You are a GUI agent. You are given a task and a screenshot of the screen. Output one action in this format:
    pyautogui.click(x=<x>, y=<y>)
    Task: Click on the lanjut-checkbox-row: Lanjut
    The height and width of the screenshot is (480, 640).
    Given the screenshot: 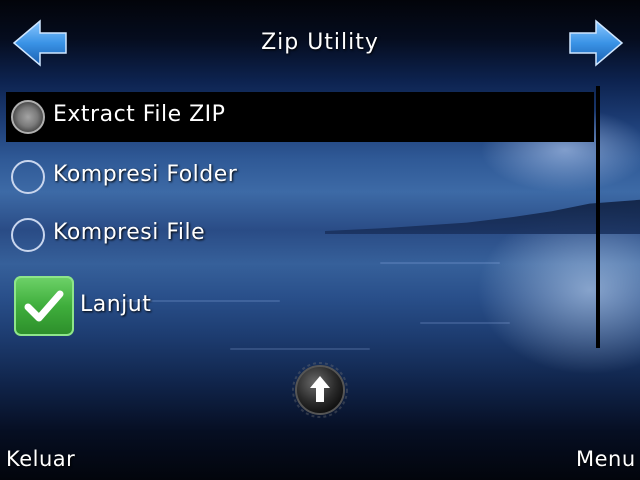 What is the action you would take?
    pyautogui.click(x=114, y=306)
    